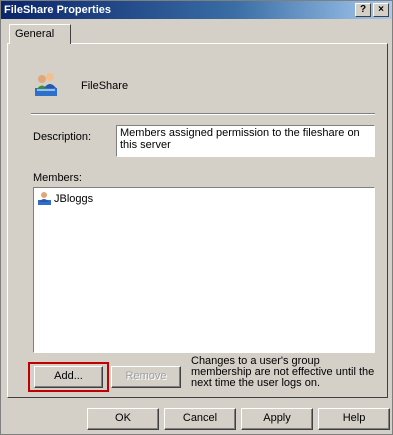 The image size is (393, 435). Describe the element at coordinates (40, 34) in the screenshot. I see `tab-general: General` at that location.